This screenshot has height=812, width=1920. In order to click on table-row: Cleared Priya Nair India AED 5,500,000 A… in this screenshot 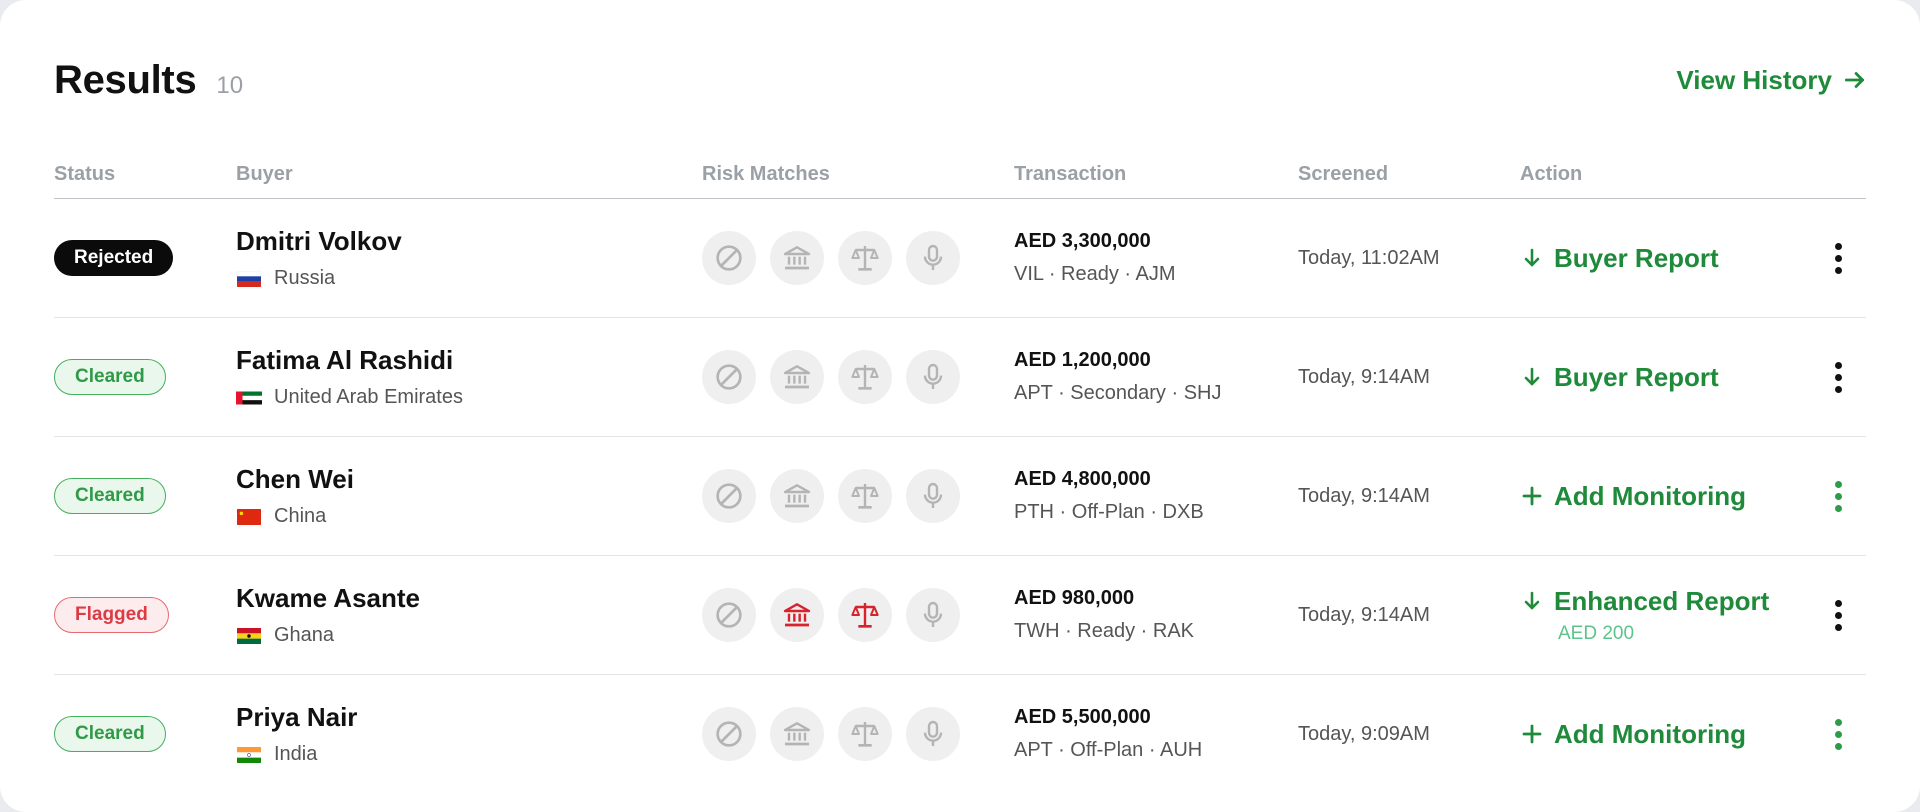, I will do `click(960, 734)`.